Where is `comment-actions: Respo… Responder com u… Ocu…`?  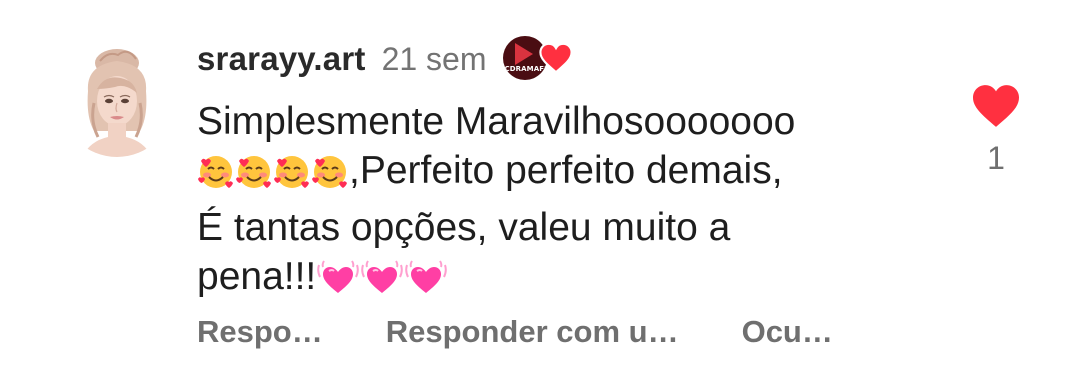 comment-actions: Respo… Responder com u… Ocu… is located at coordinates (515, 332).